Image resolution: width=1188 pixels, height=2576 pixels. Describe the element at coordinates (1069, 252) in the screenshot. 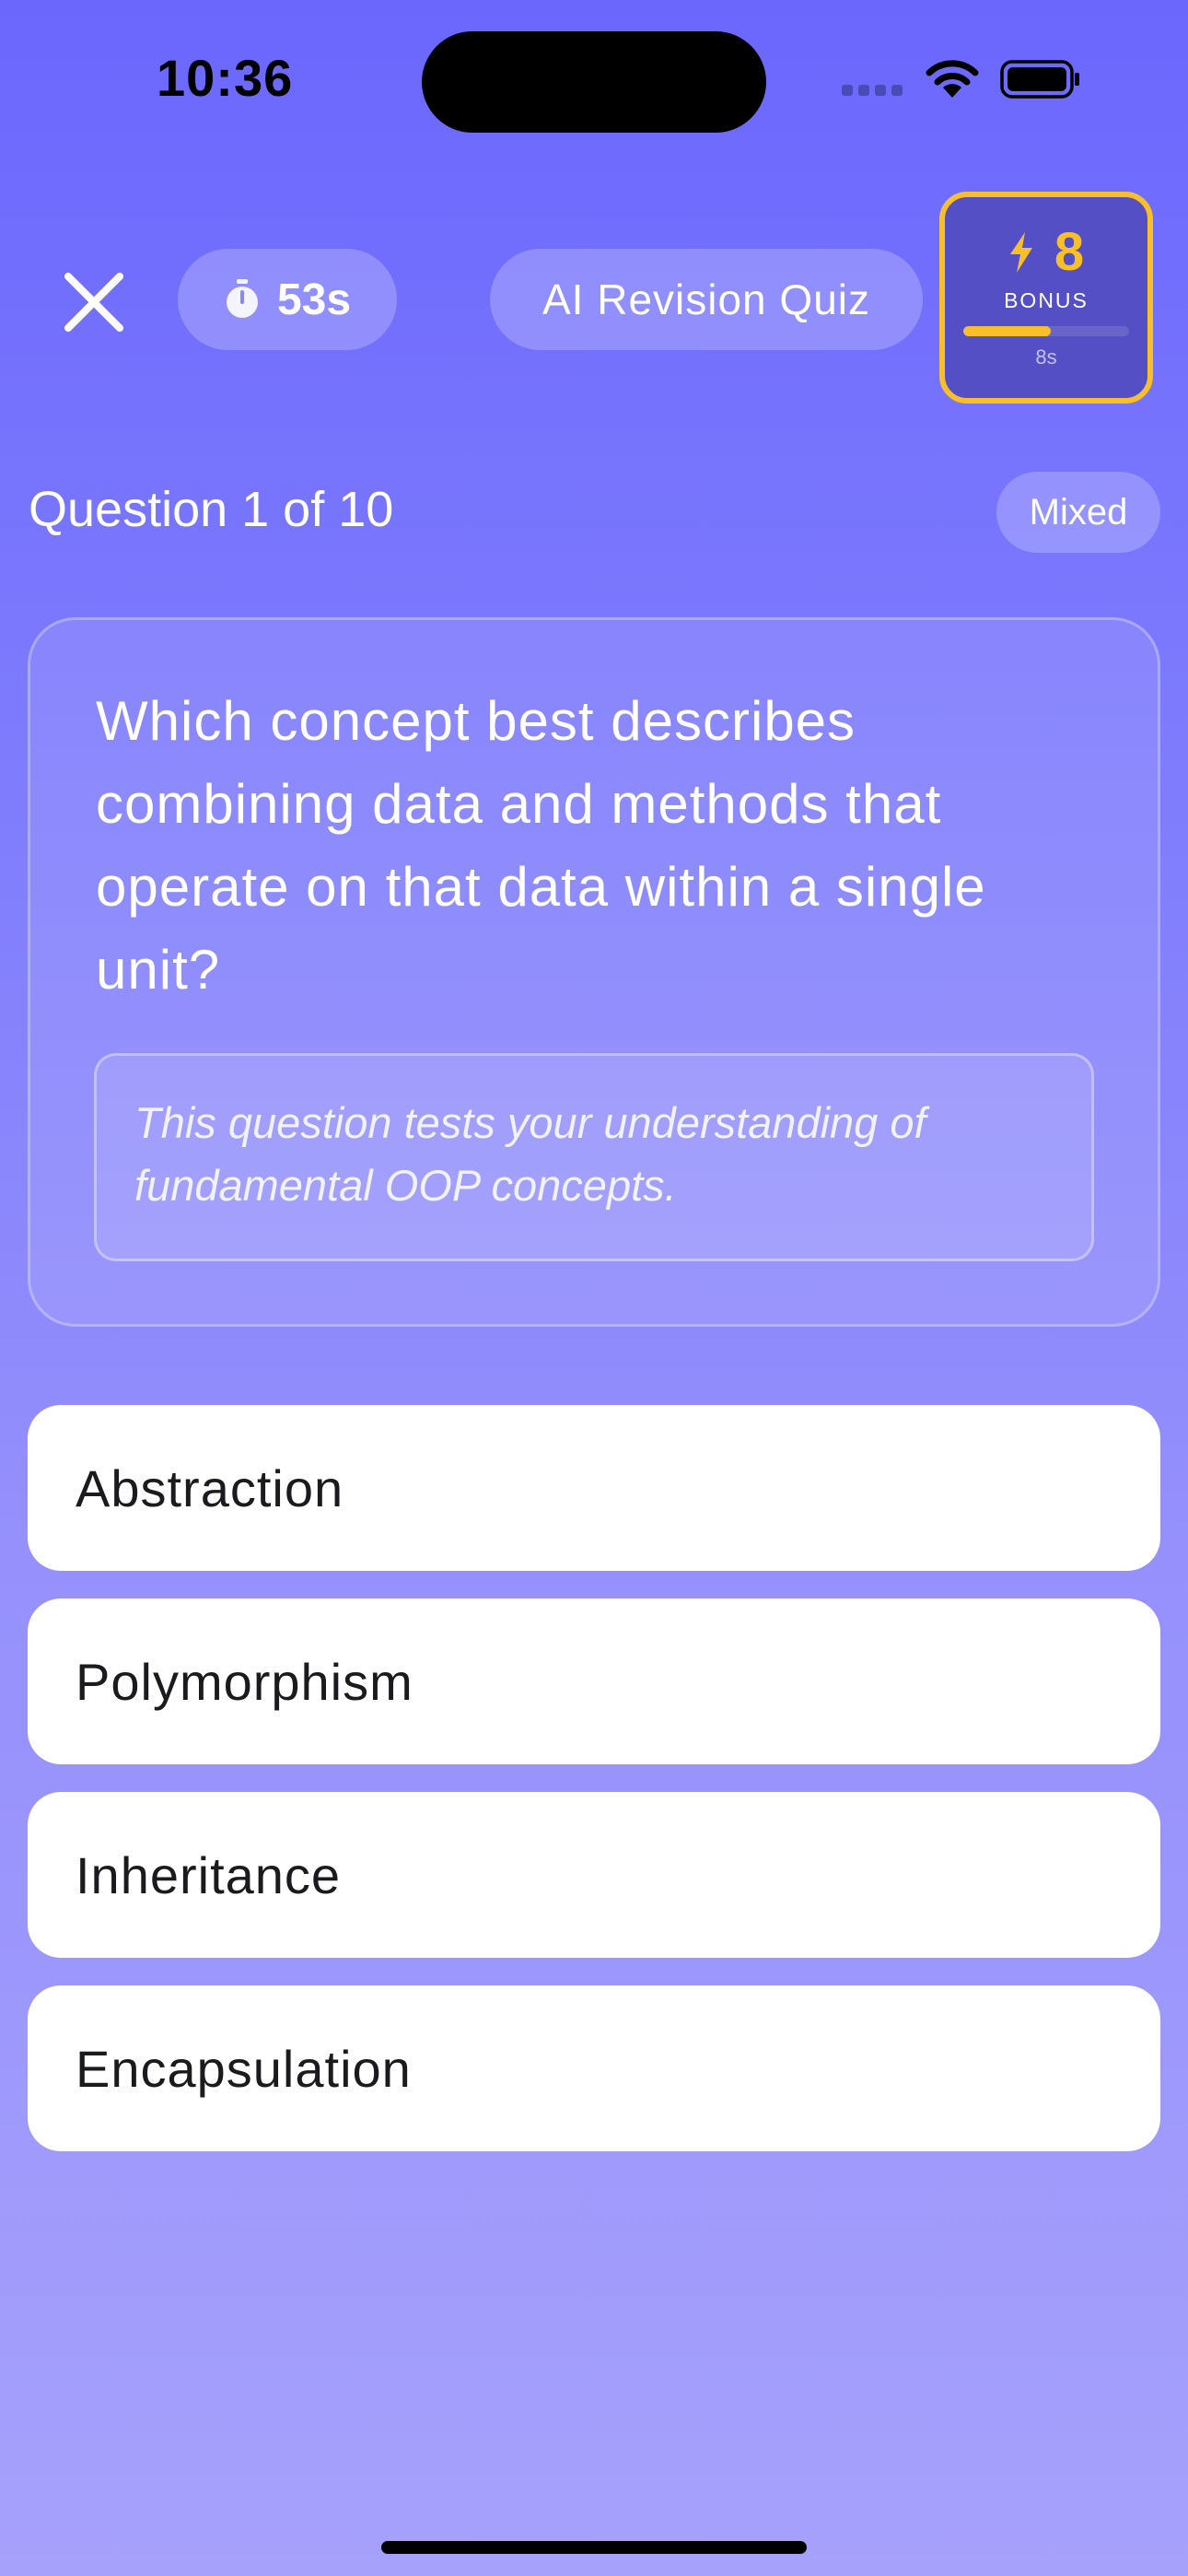

I see `bonus-value: 8` at that location.